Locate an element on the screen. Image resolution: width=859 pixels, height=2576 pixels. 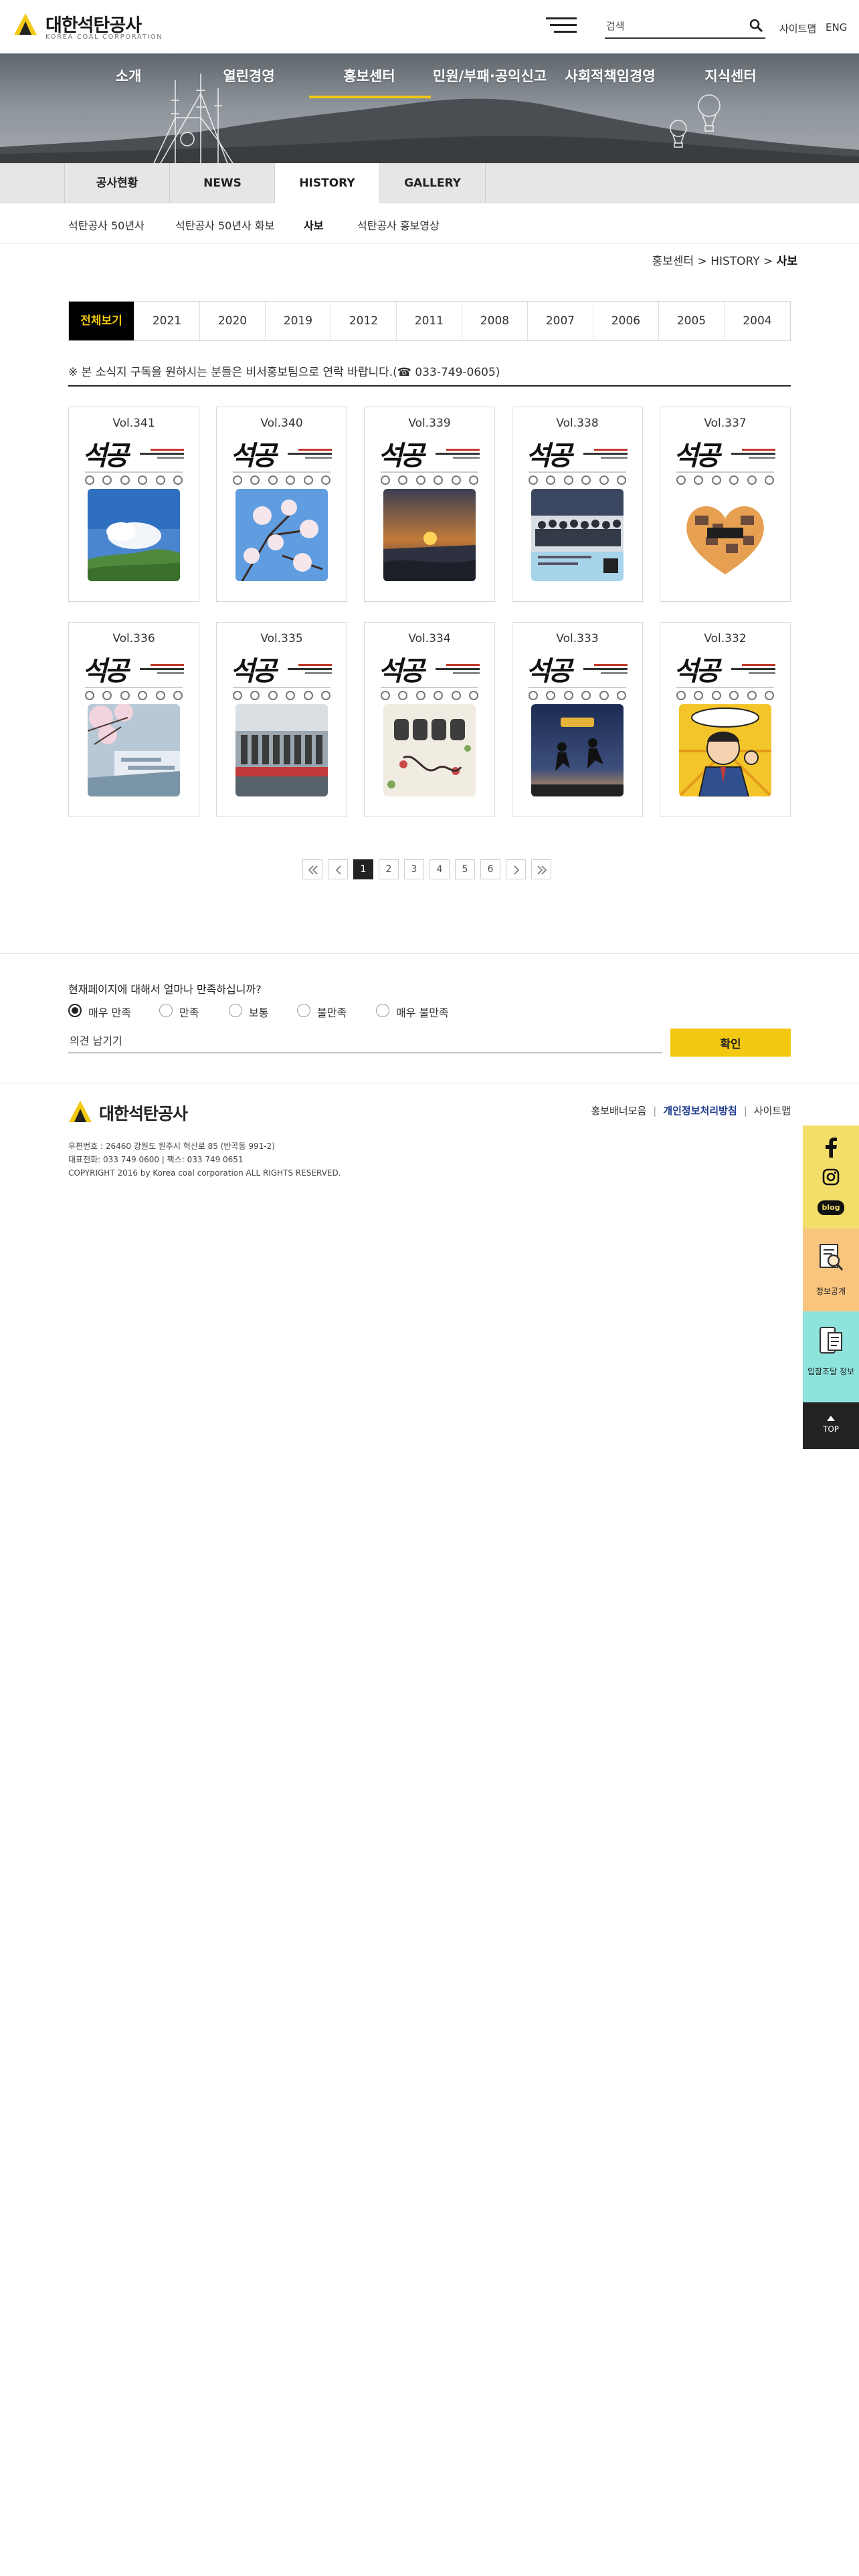
gnb-intro: 소개 is located at coordinates (129, 76).